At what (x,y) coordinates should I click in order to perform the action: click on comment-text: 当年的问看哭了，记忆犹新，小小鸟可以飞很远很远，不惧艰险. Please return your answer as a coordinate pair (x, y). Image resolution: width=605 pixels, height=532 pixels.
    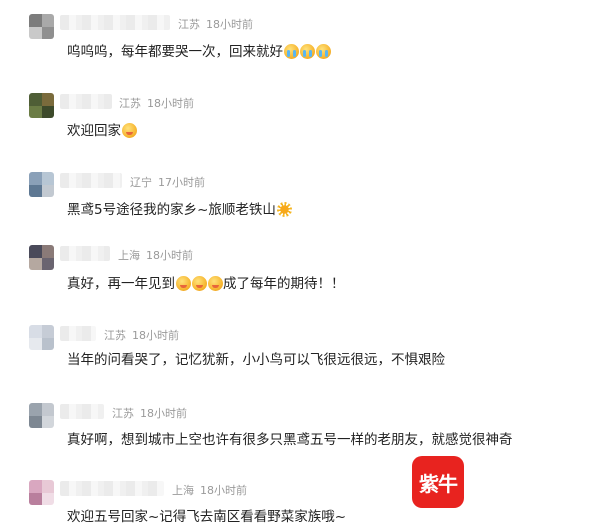
    Looking at the image, I should click on (256, 358).